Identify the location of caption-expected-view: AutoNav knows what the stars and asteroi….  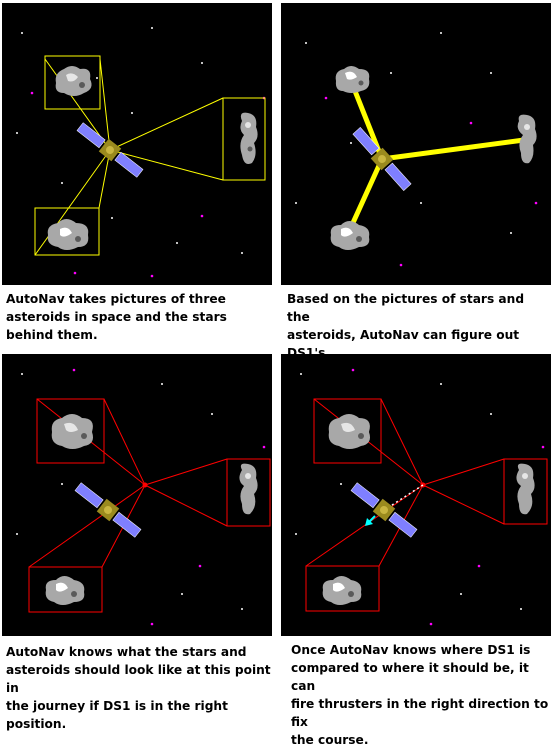
(138, 688).